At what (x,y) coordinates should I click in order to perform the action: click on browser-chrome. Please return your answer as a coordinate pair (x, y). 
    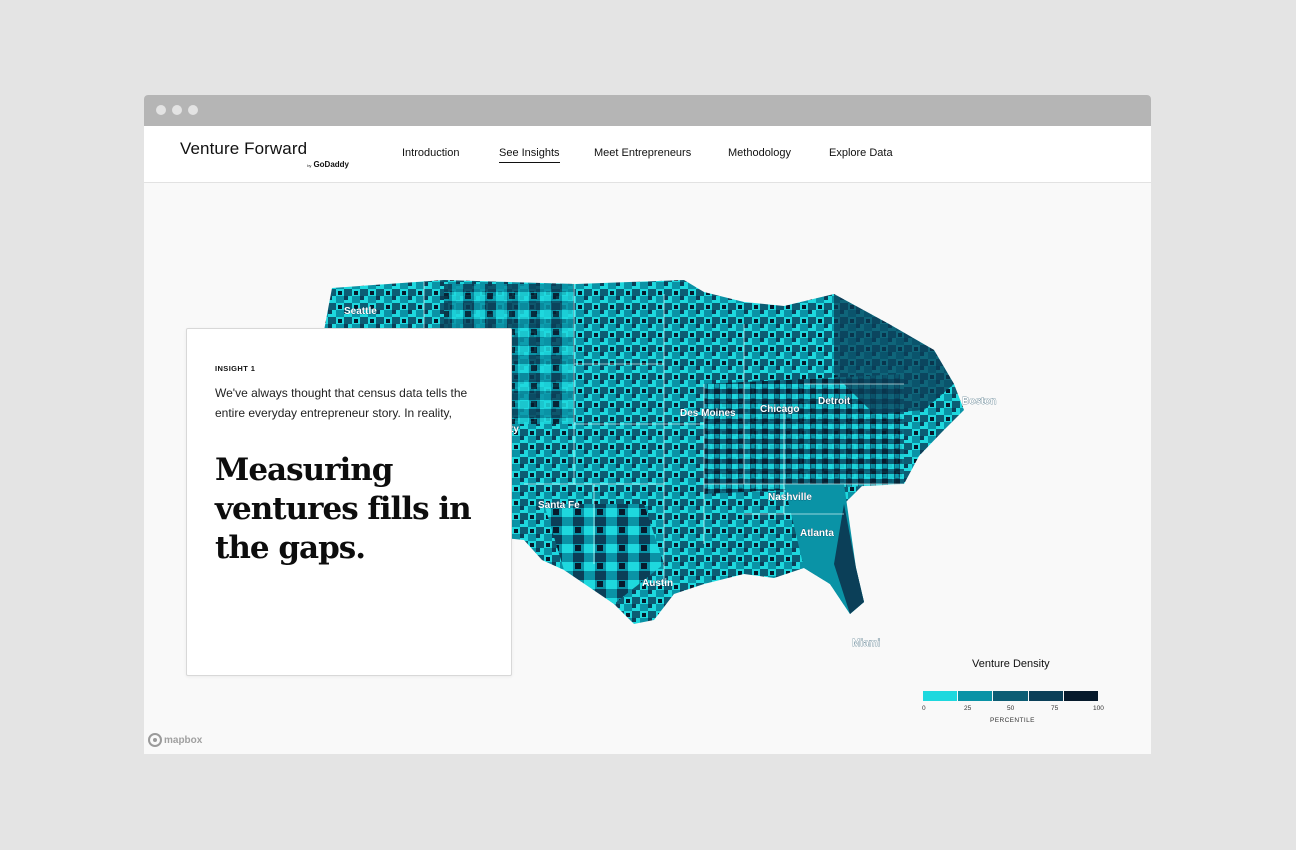
    Looking at the image, I should click on (647, 110).